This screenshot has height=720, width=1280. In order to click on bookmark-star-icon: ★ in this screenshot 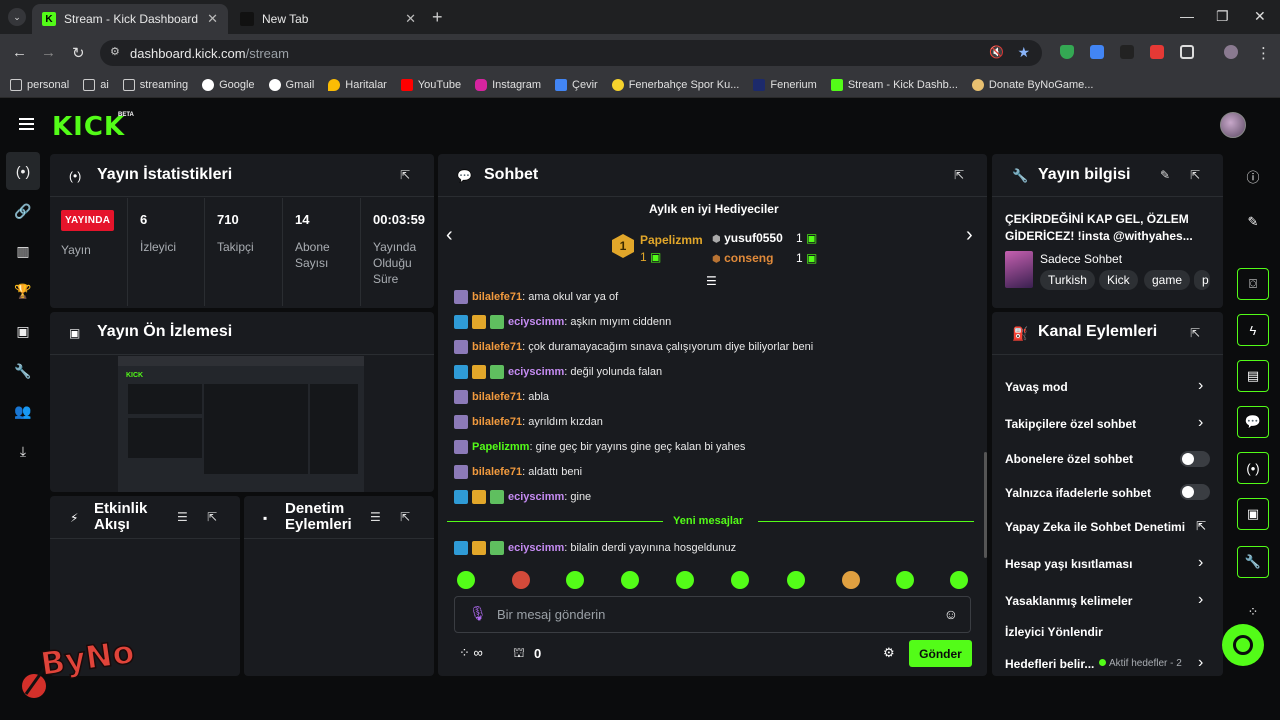, I will do `click(1023, 52)`.